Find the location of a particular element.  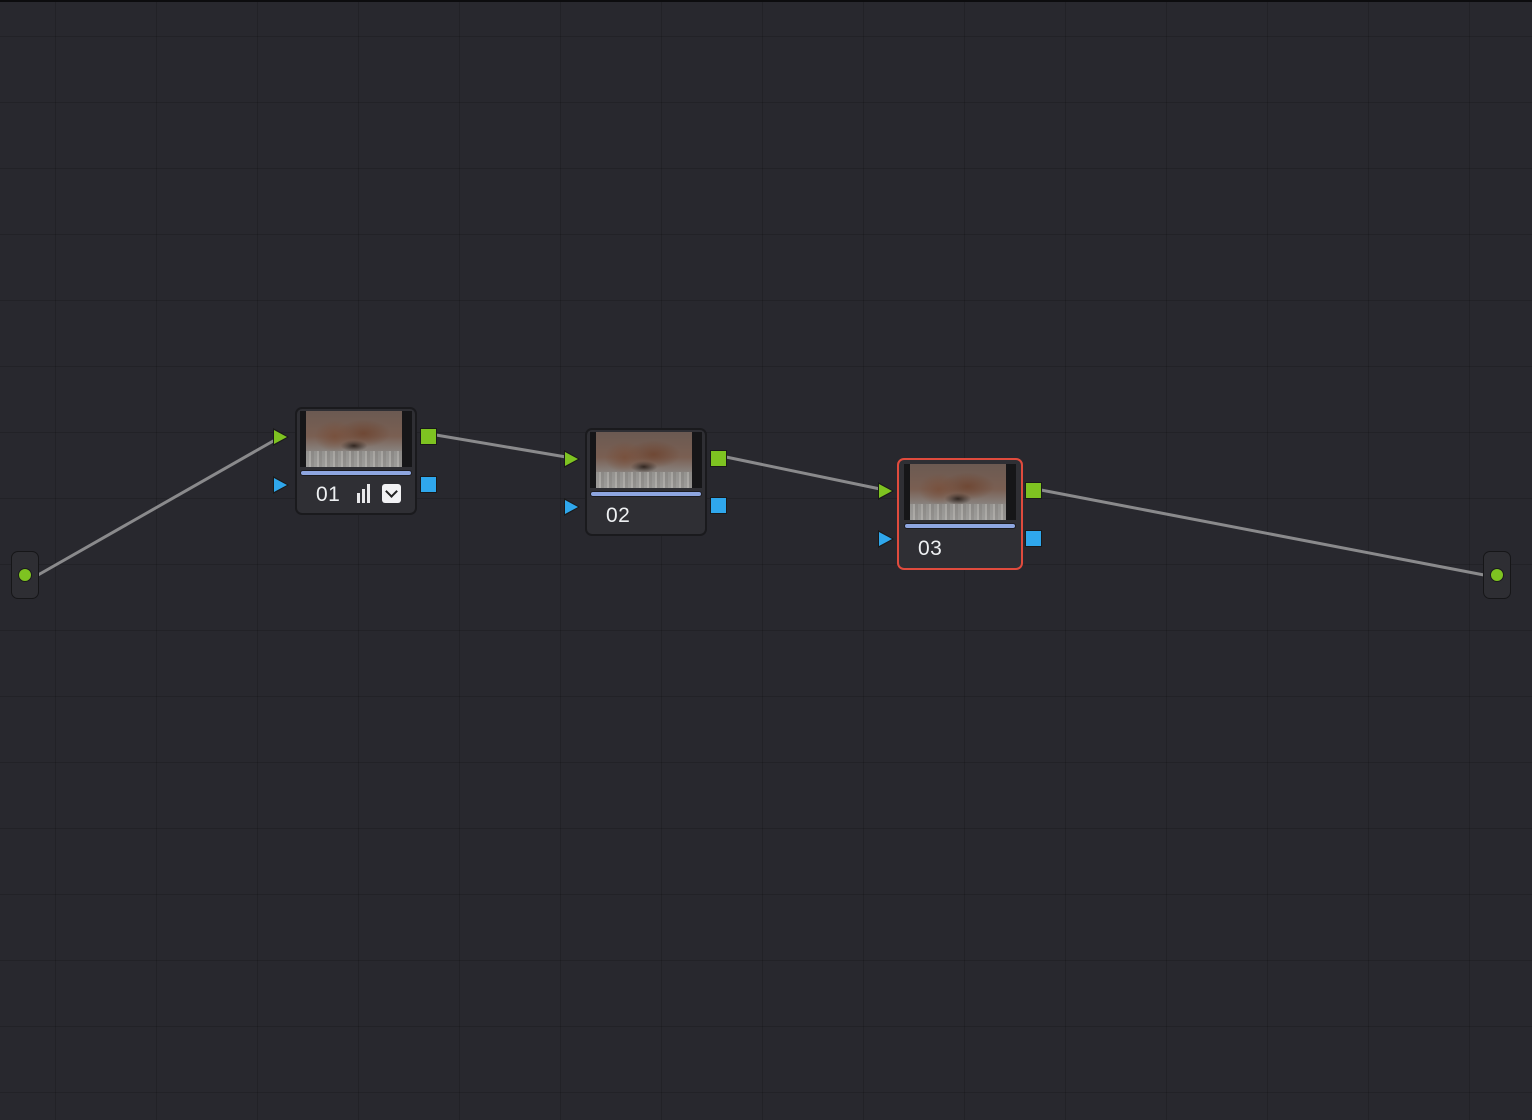

node-02: 02 is located at coordinates (646, 482).